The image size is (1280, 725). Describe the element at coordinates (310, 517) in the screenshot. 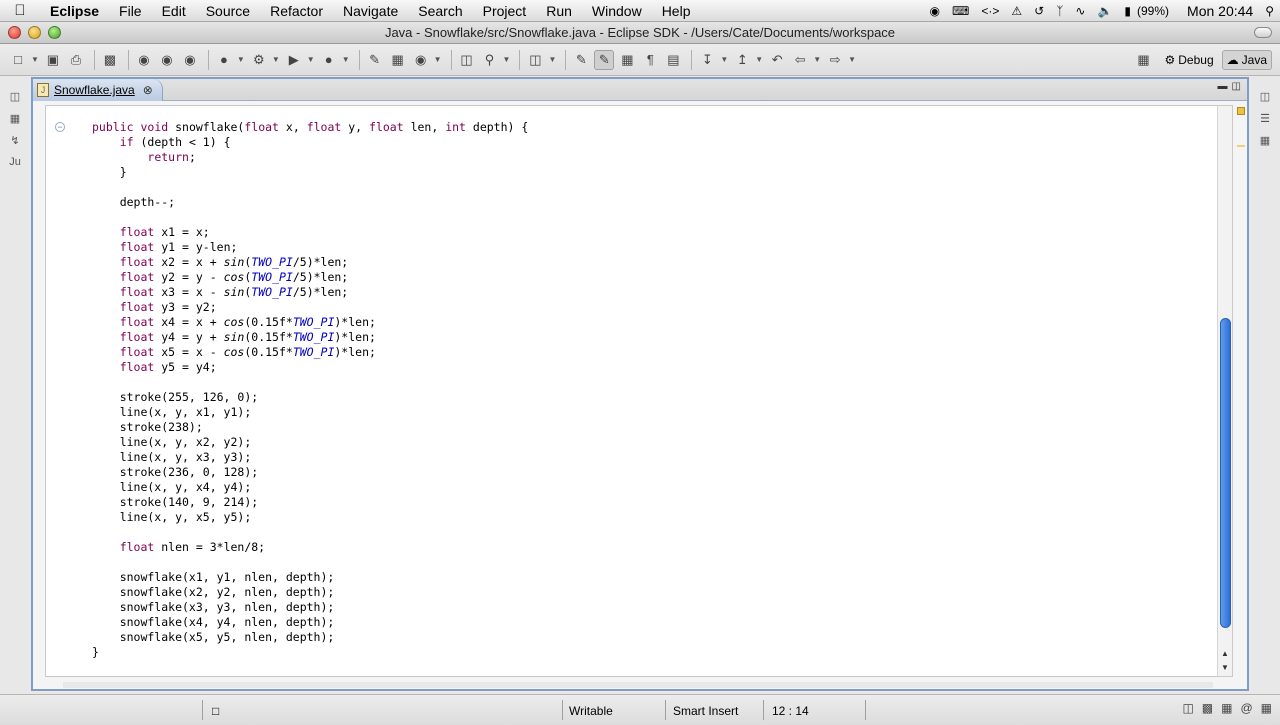

I see `code-line: line(x, y, x5, y5);` at that location.